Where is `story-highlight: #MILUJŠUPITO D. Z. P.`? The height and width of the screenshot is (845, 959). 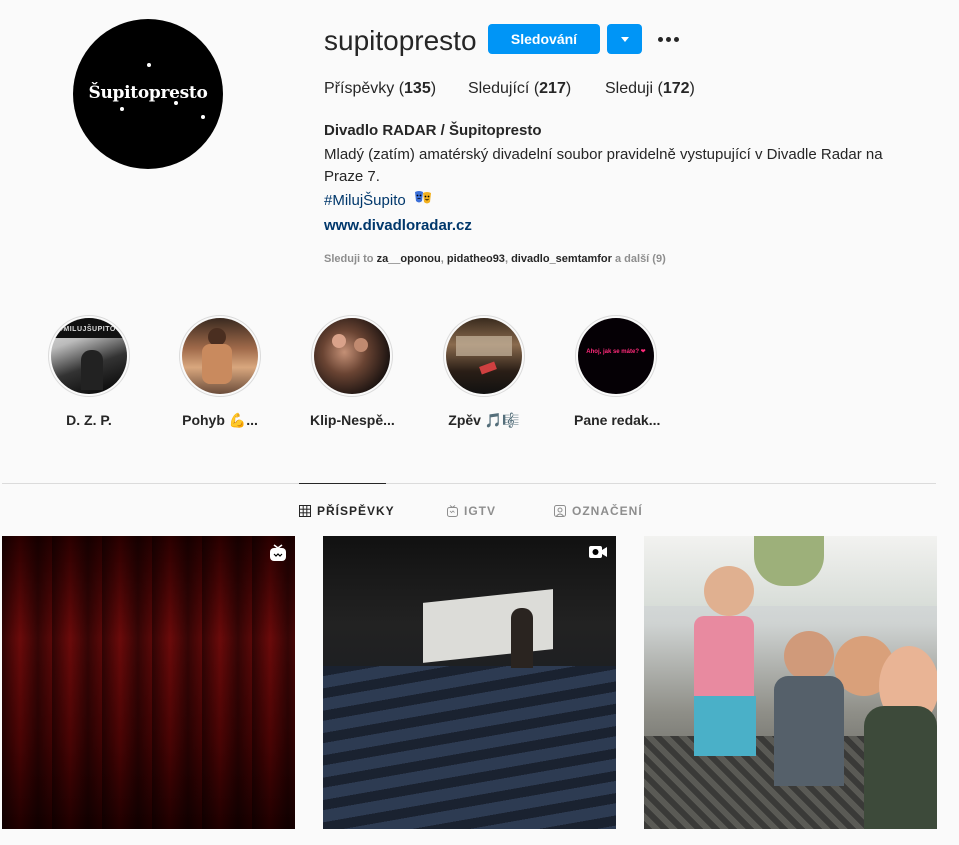
story-highlight: #MILUJŠUPITO D. Z. P. is located at coordinates (89, 371).